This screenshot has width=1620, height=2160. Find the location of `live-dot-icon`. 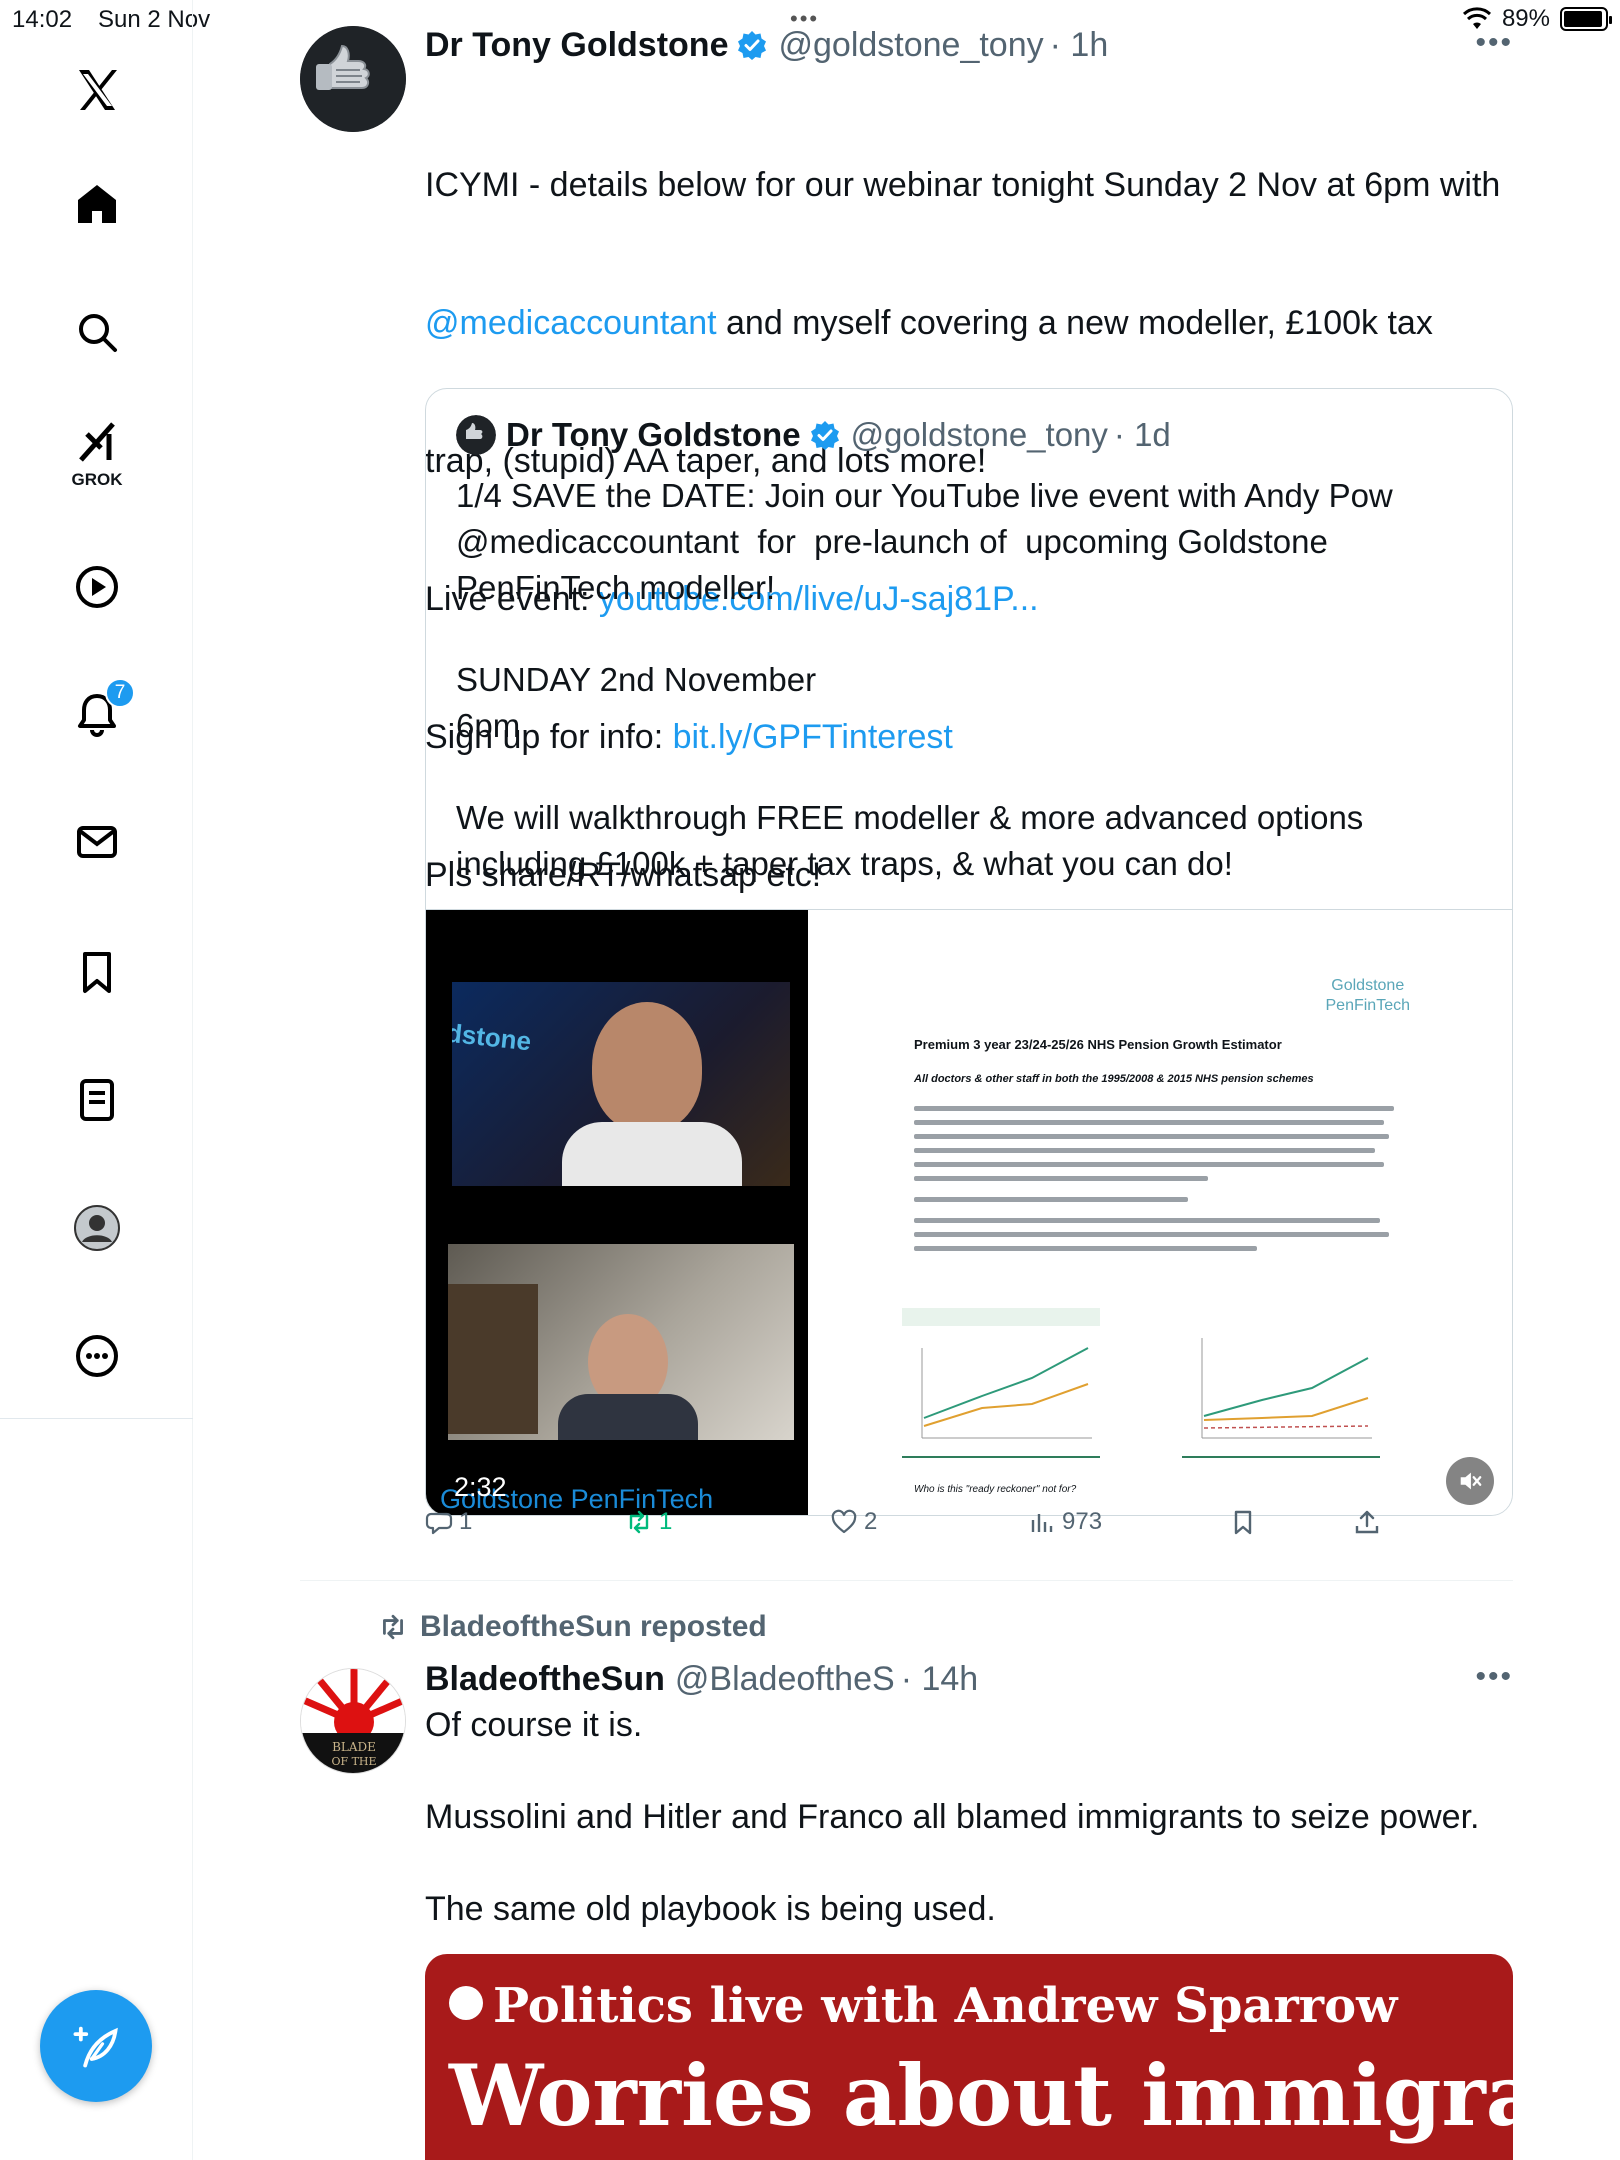

live-dot-icon is located at coordinates (466, 2003).